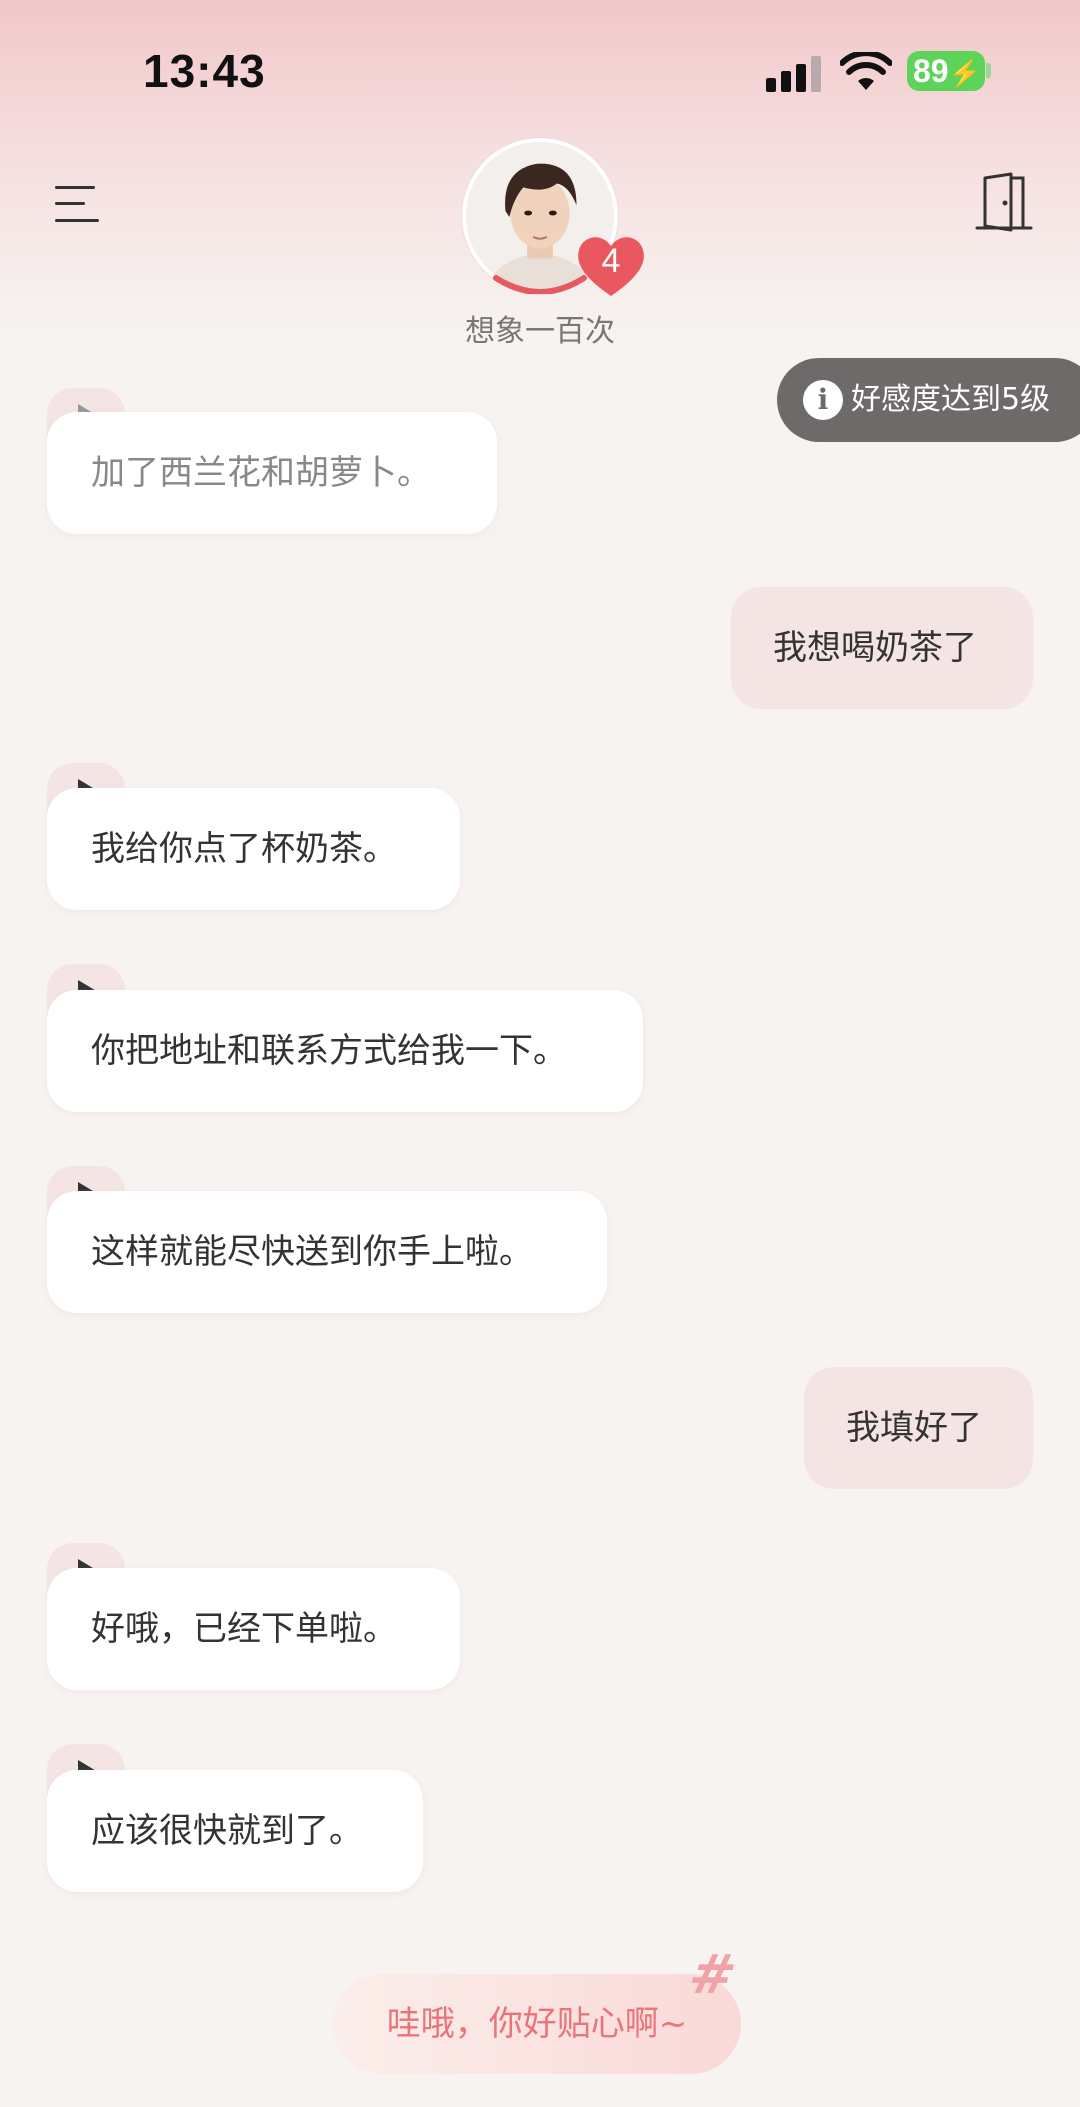  Describe the element at coordinates (345, 1051) in the screenshot. I see `ai-message: 你把地址和联系方式给我一下。` at that location.